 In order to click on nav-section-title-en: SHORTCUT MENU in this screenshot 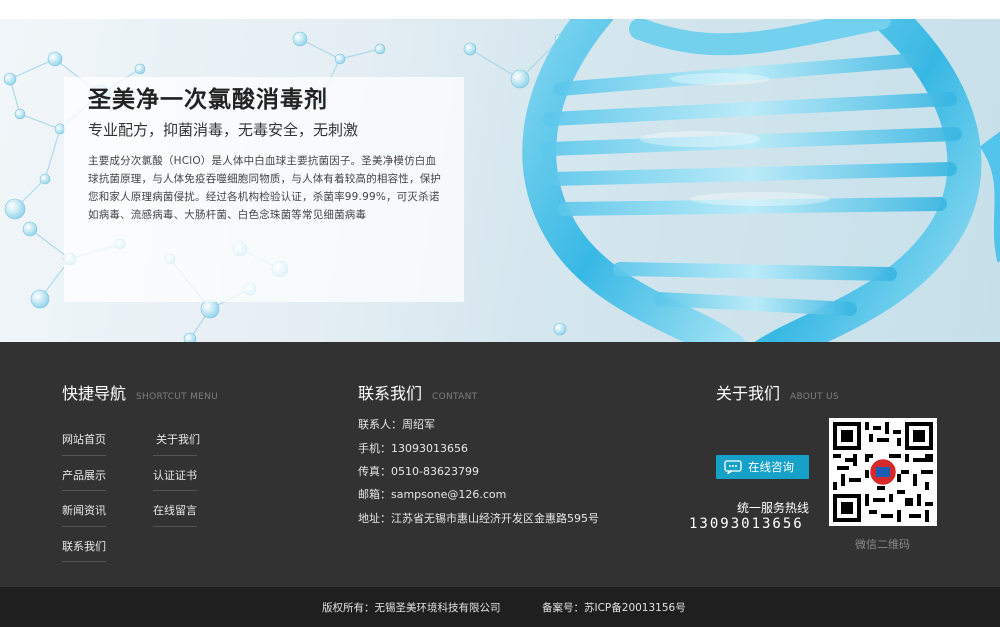, I will do `click(177, 397)`.